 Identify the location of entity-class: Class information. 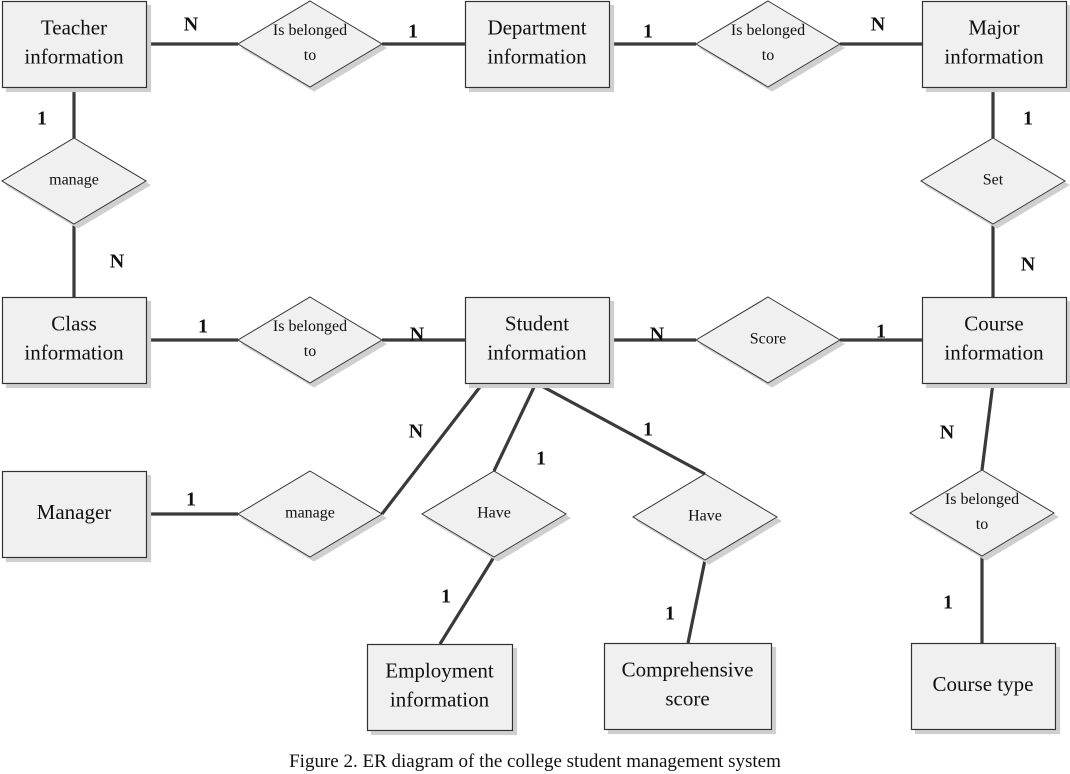
(74, 340).